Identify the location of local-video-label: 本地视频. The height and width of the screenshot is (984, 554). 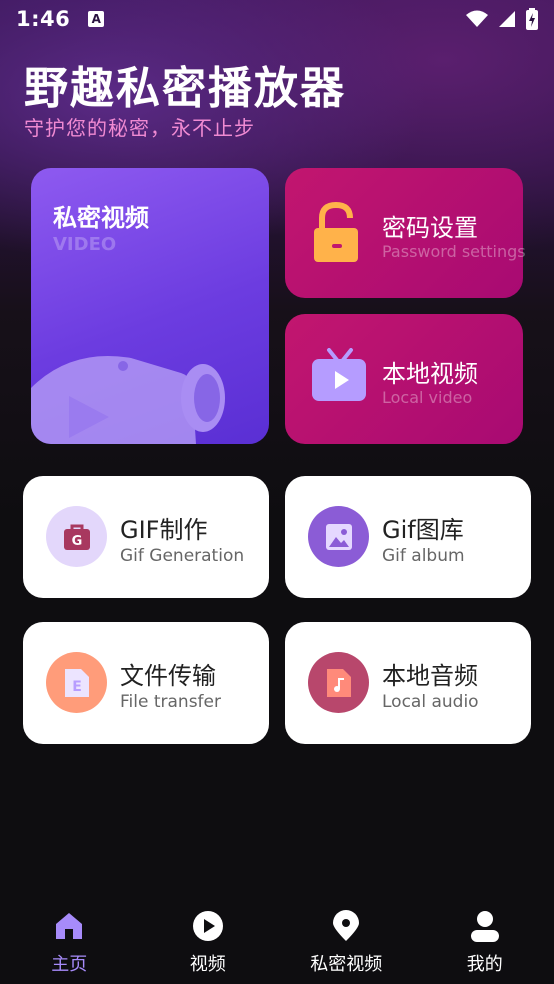
(430, 374).